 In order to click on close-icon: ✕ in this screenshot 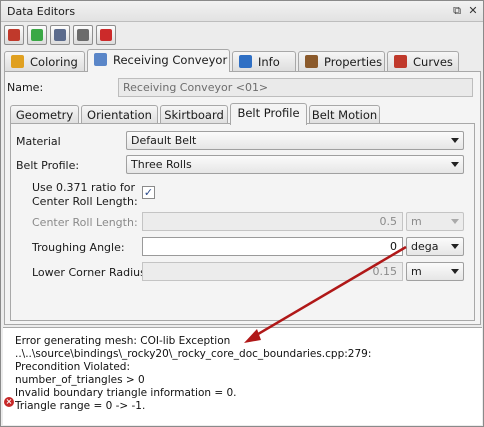, I will do `click(473, 11)`.